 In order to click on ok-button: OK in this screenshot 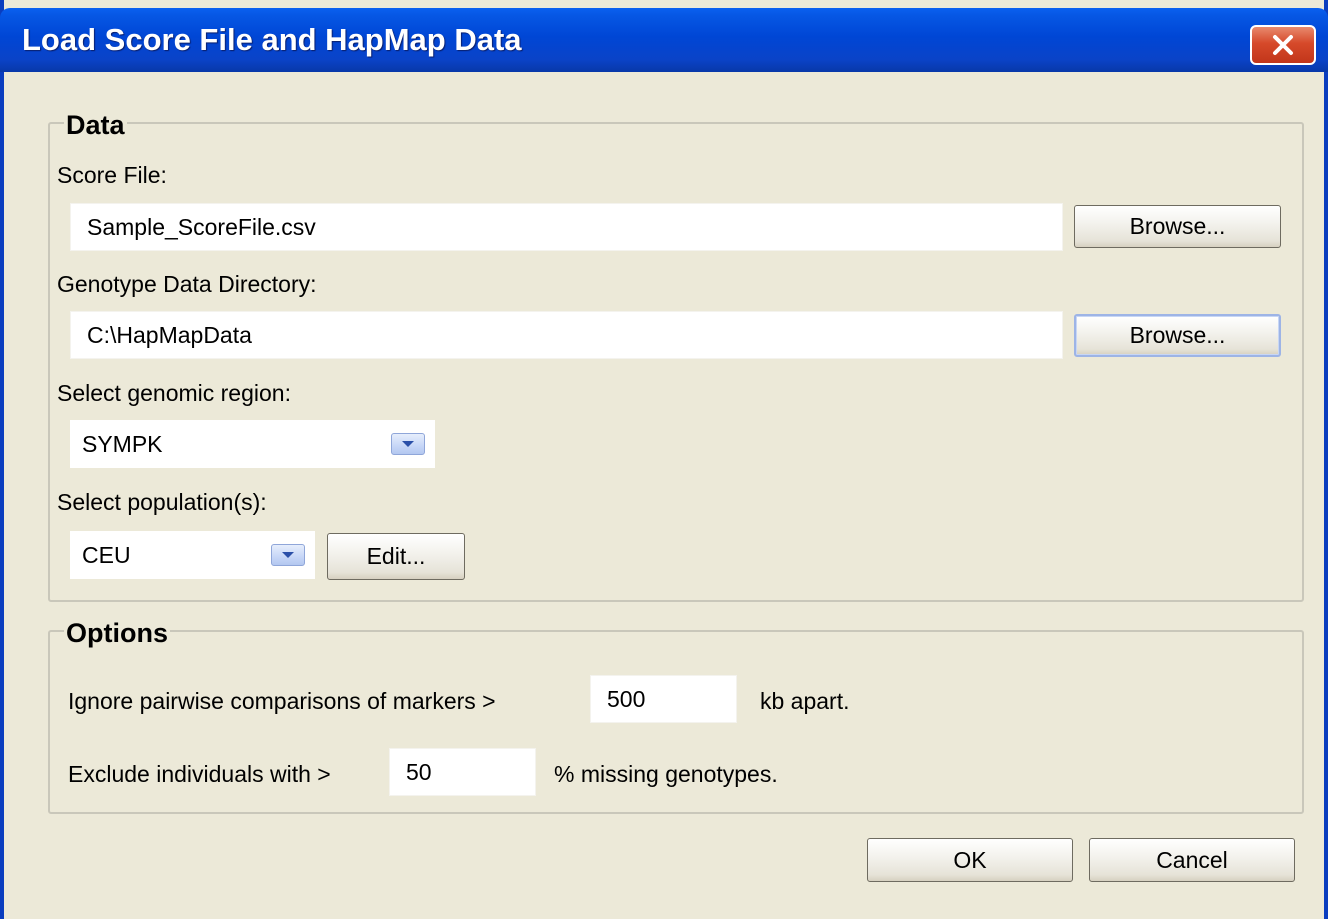, I will do `click(970, 860)`.